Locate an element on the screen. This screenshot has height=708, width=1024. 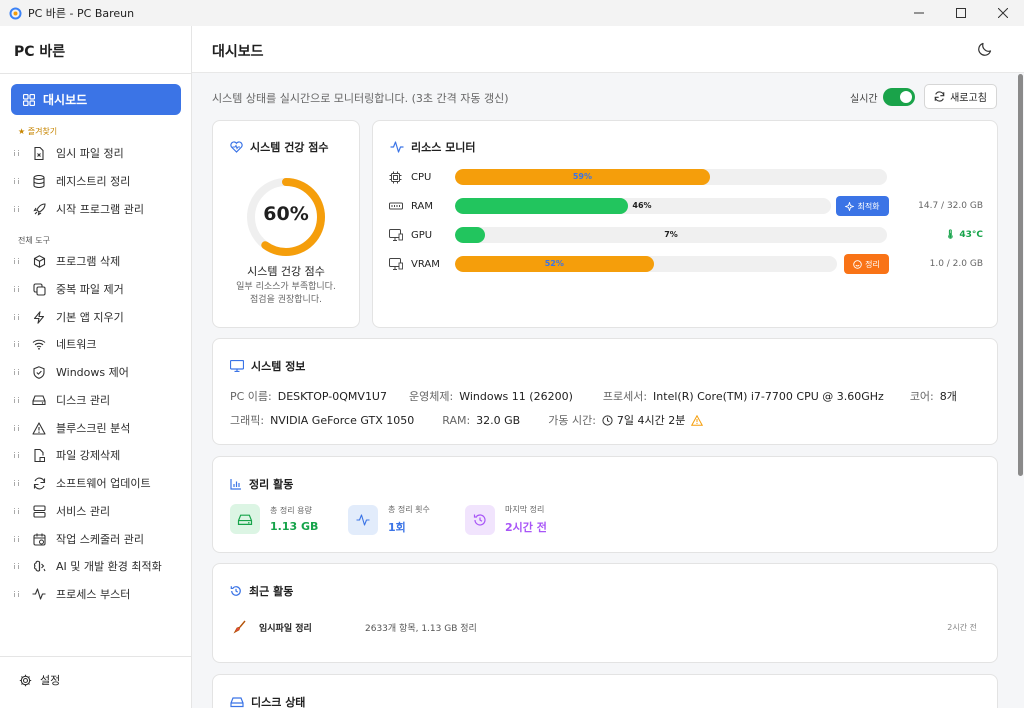
vram-usage: 1.0 / 2.0 GB is located at coordinates (956, 264).